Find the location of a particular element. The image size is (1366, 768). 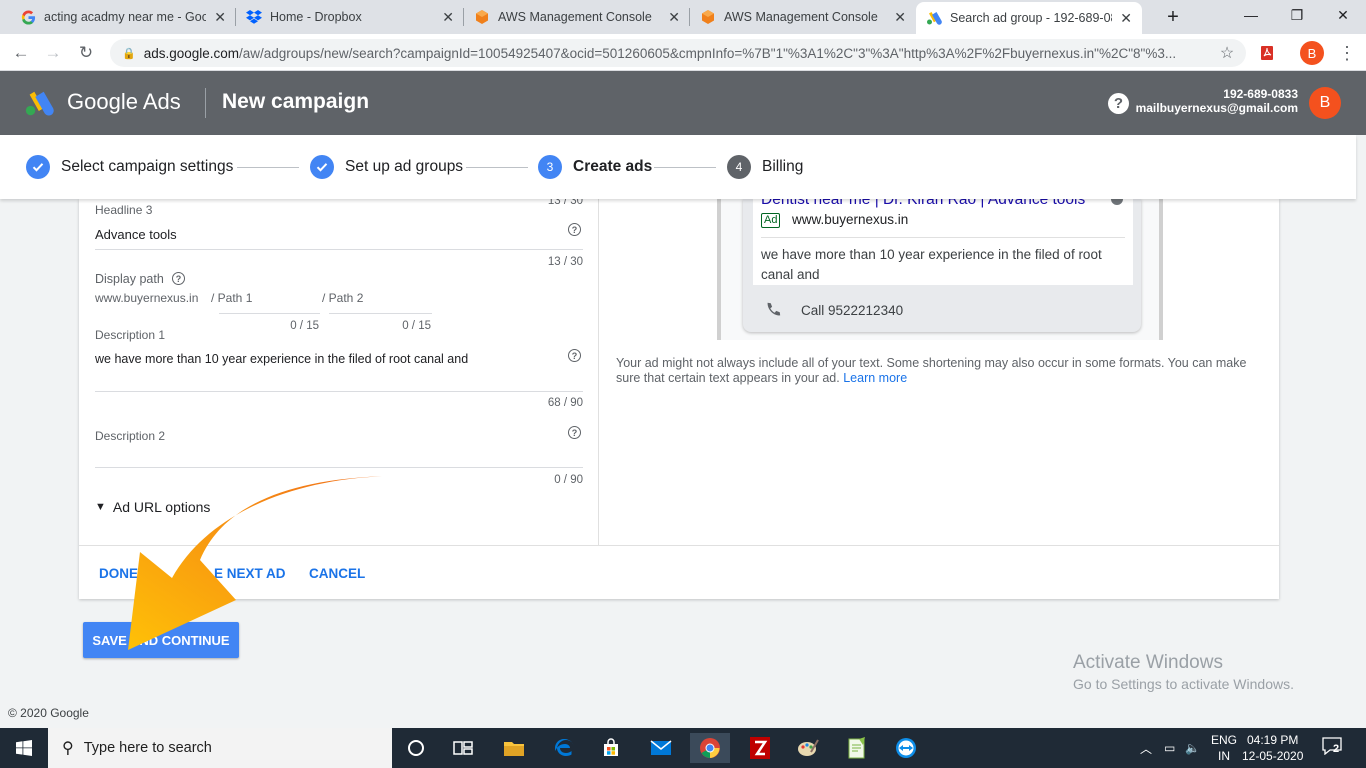

google-ads-icon is located at coordinates (934, 18).